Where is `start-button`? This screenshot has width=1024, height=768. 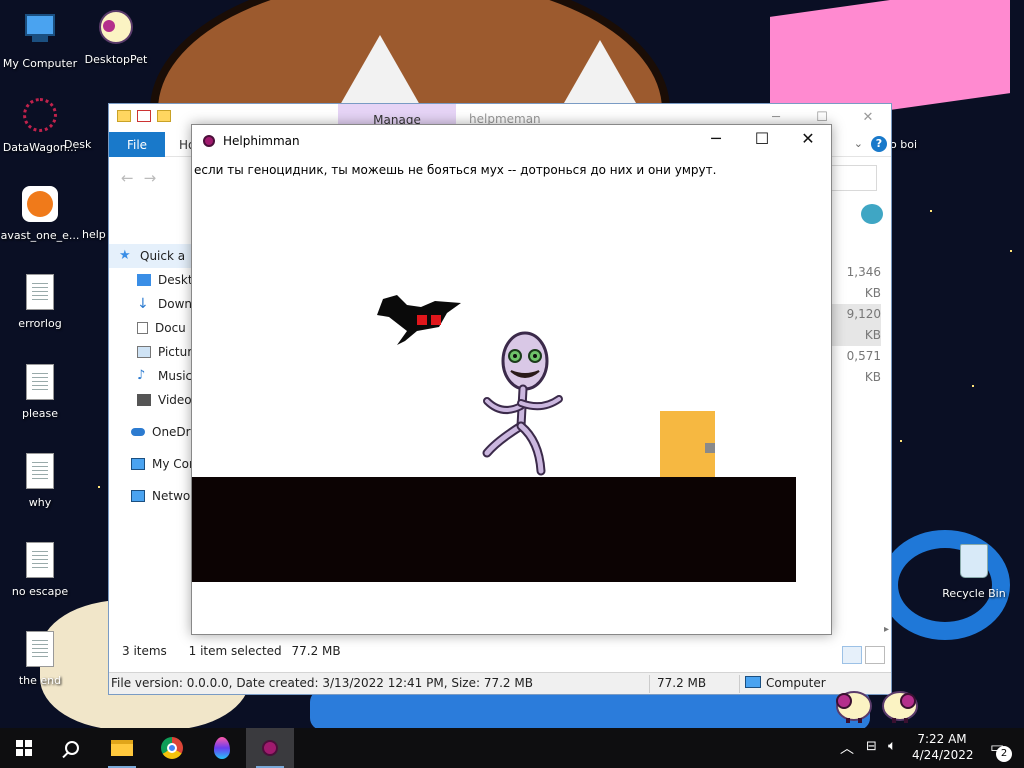 start-button is located at coordinates (24, 748).